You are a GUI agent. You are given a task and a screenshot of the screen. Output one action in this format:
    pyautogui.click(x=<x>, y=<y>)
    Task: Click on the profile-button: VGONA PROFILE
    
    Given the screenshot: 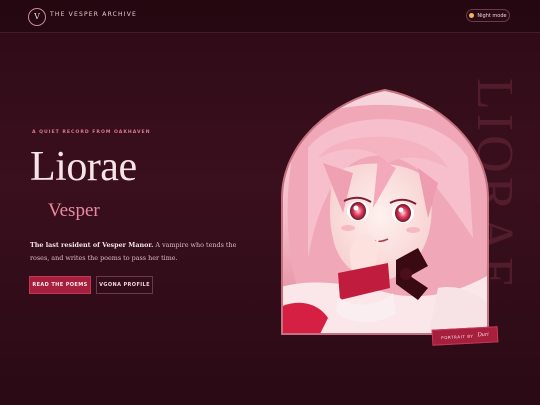 What is the action you would take?
    pyautogui.click(x=124, y=285)
    